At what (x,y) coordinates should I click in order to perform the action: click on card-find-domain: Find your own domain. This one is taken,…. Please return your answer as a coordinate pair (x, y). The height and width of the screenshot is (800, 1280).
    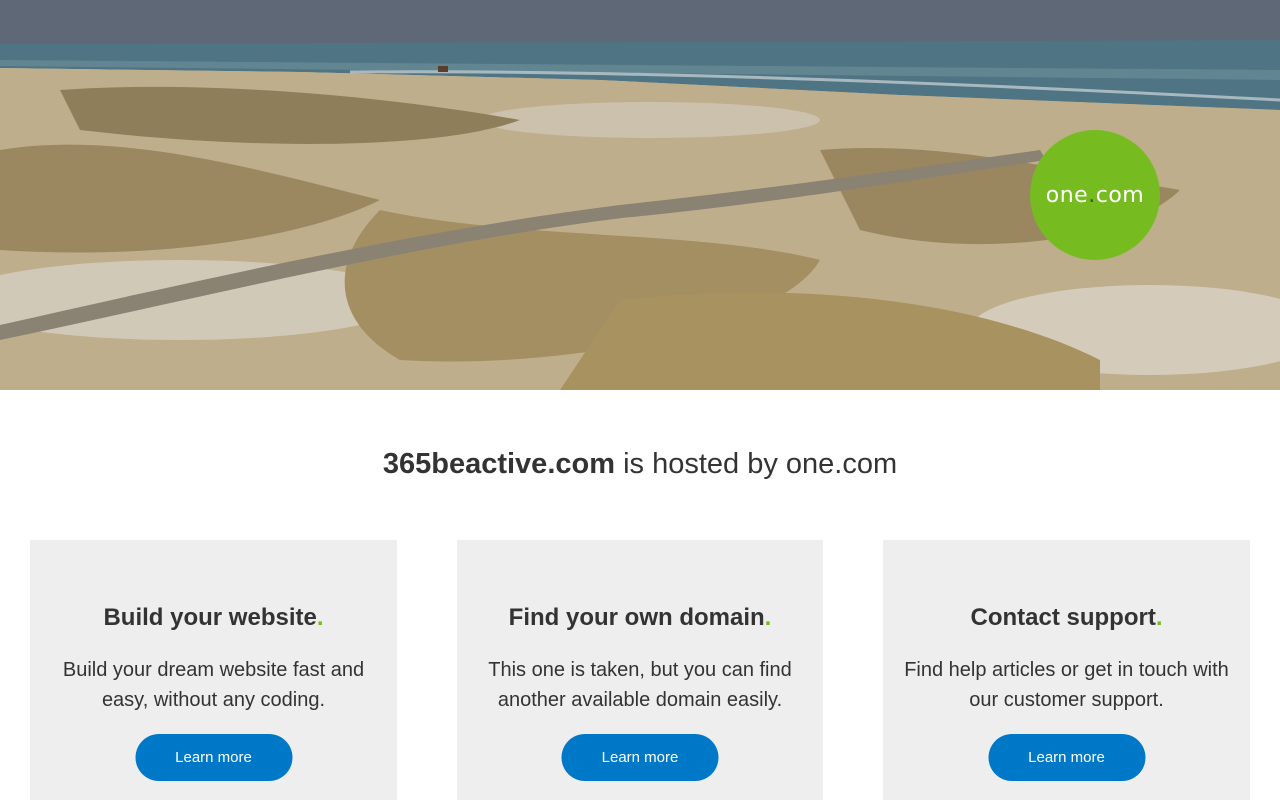
    Looking at the image, I should click on (640, 670).